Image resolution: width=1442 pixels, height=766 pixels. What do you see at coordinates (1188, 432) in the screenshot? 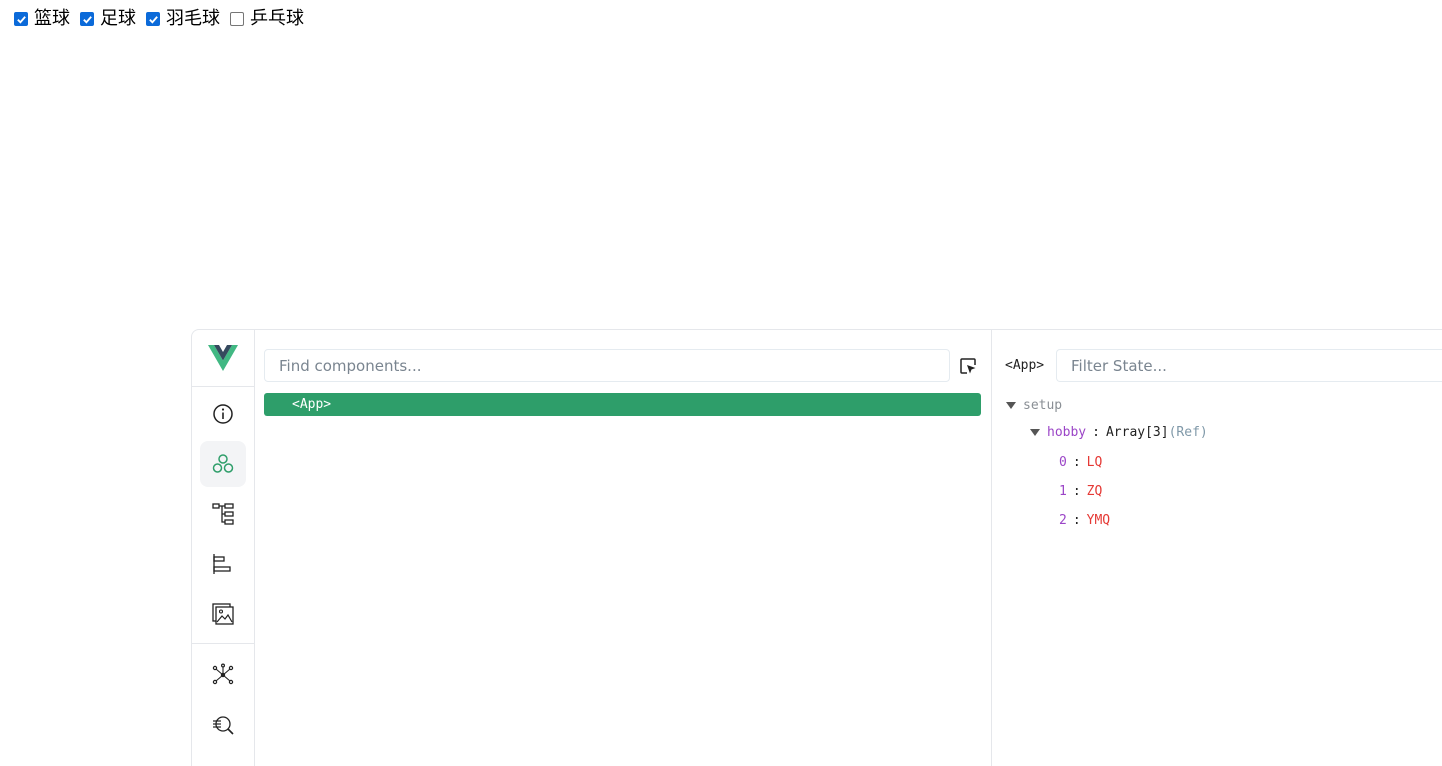
I see `ref-badge: (Ref)` at bounding box center [1188, 432].